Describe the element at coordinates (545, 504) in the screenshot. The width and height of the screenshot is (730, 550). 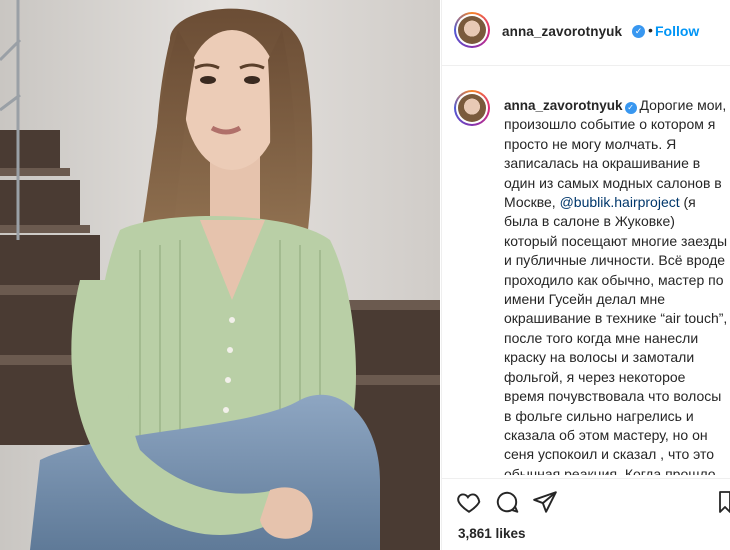
I see `share-icon` at that location.